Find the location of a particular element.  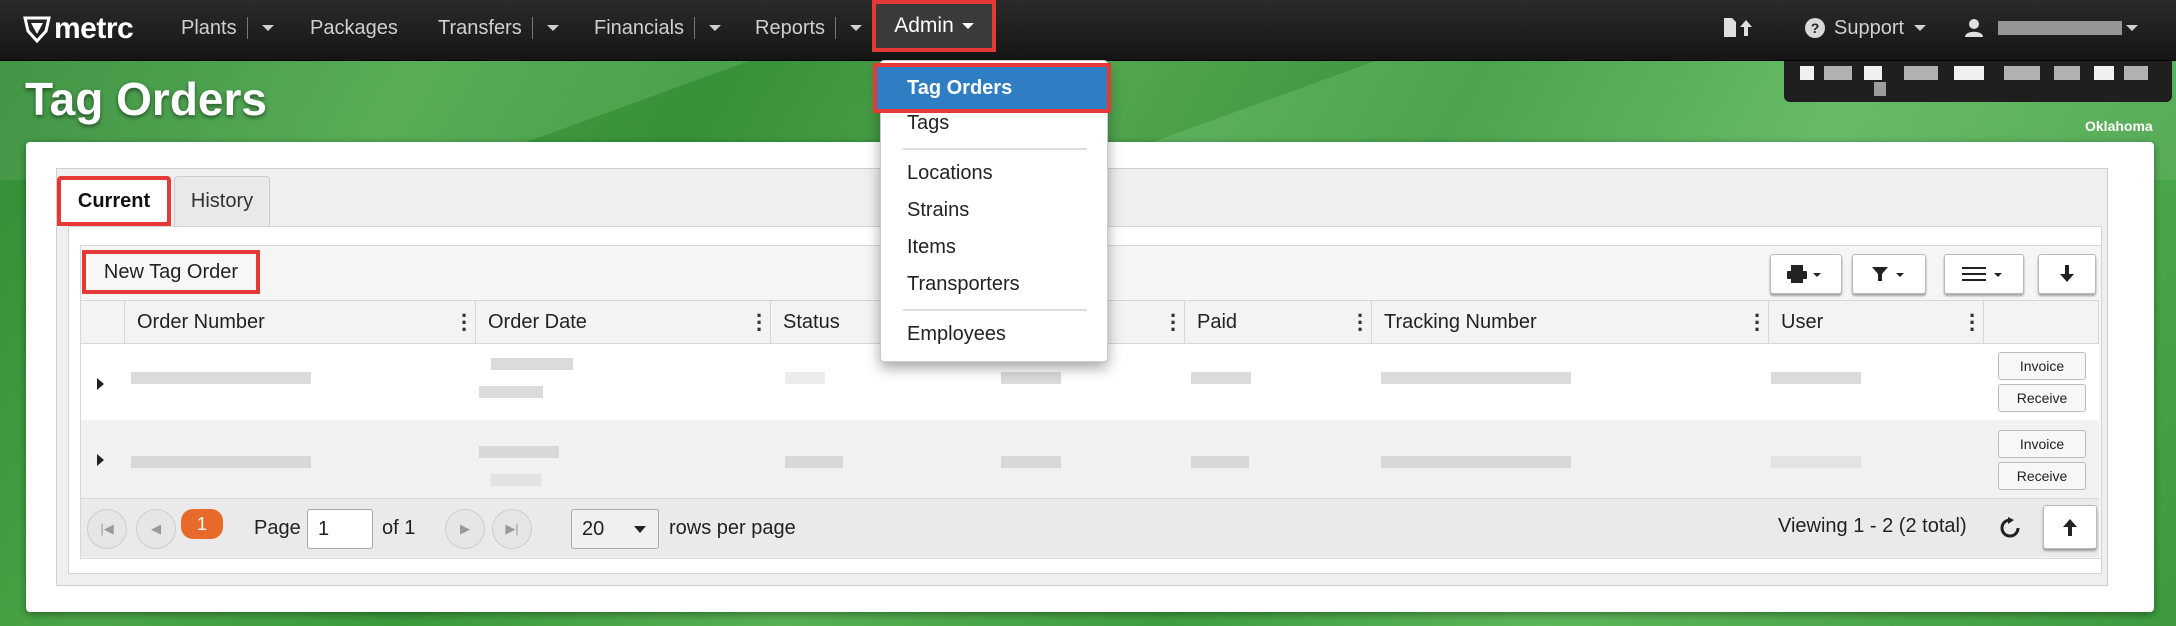

tab-current-label: Current is located at coordinates (114, 200).